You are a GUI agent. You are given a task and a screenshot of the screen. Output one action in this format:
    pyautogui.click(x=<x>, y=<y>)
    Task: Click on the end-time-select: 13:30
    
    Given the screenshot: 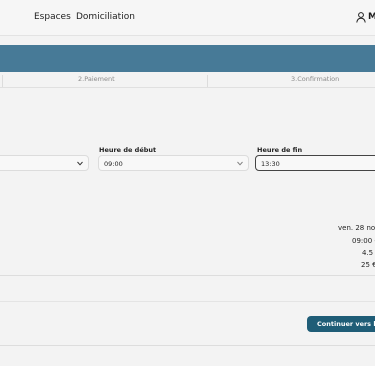 What is the action you would take?
    pyautogui.click(x=315, y=163)
    